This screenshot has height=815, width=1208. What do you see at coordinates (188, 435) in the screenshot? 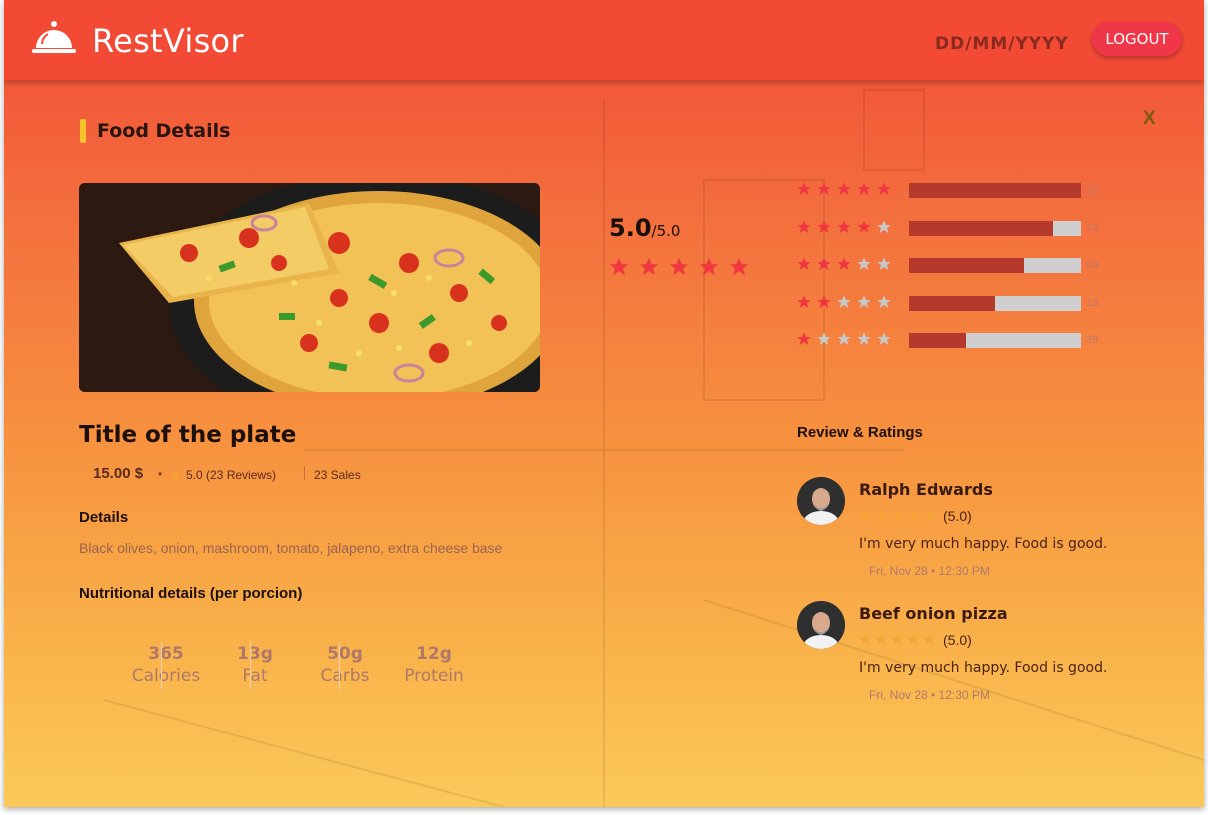
I see `plate-title: Title of the plate` at bounding box center [188, 435].